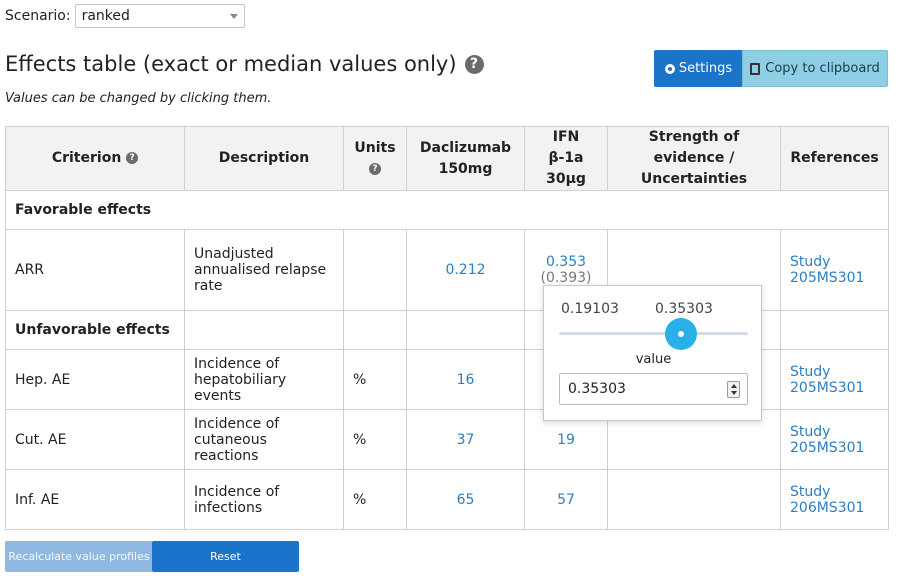 The height and width of the screenshot is (585, 905). I want to click on slider-current-label: 0.35303, so click(684, 309).